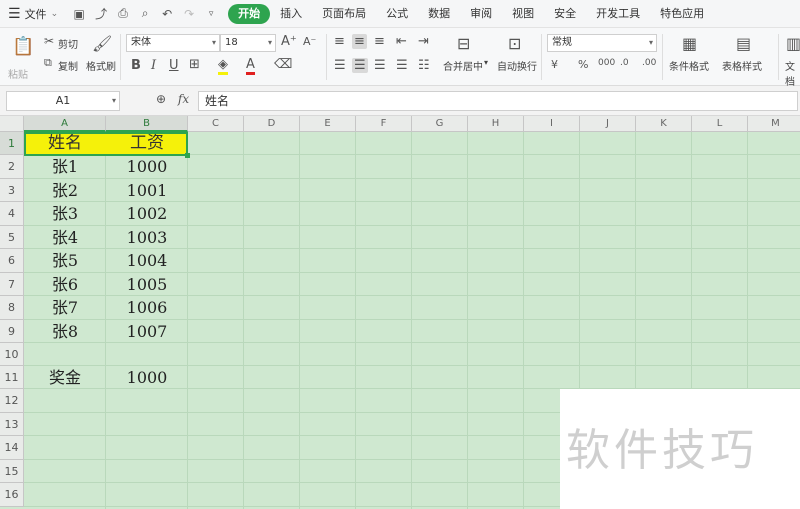 The image size is (800, 509). I want to click on row-header-9: 9, so click(12, 331).